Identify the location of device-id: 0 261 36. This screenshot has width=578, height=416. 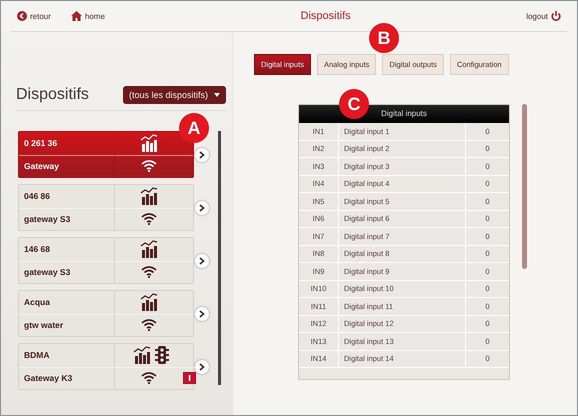
(67, 143).